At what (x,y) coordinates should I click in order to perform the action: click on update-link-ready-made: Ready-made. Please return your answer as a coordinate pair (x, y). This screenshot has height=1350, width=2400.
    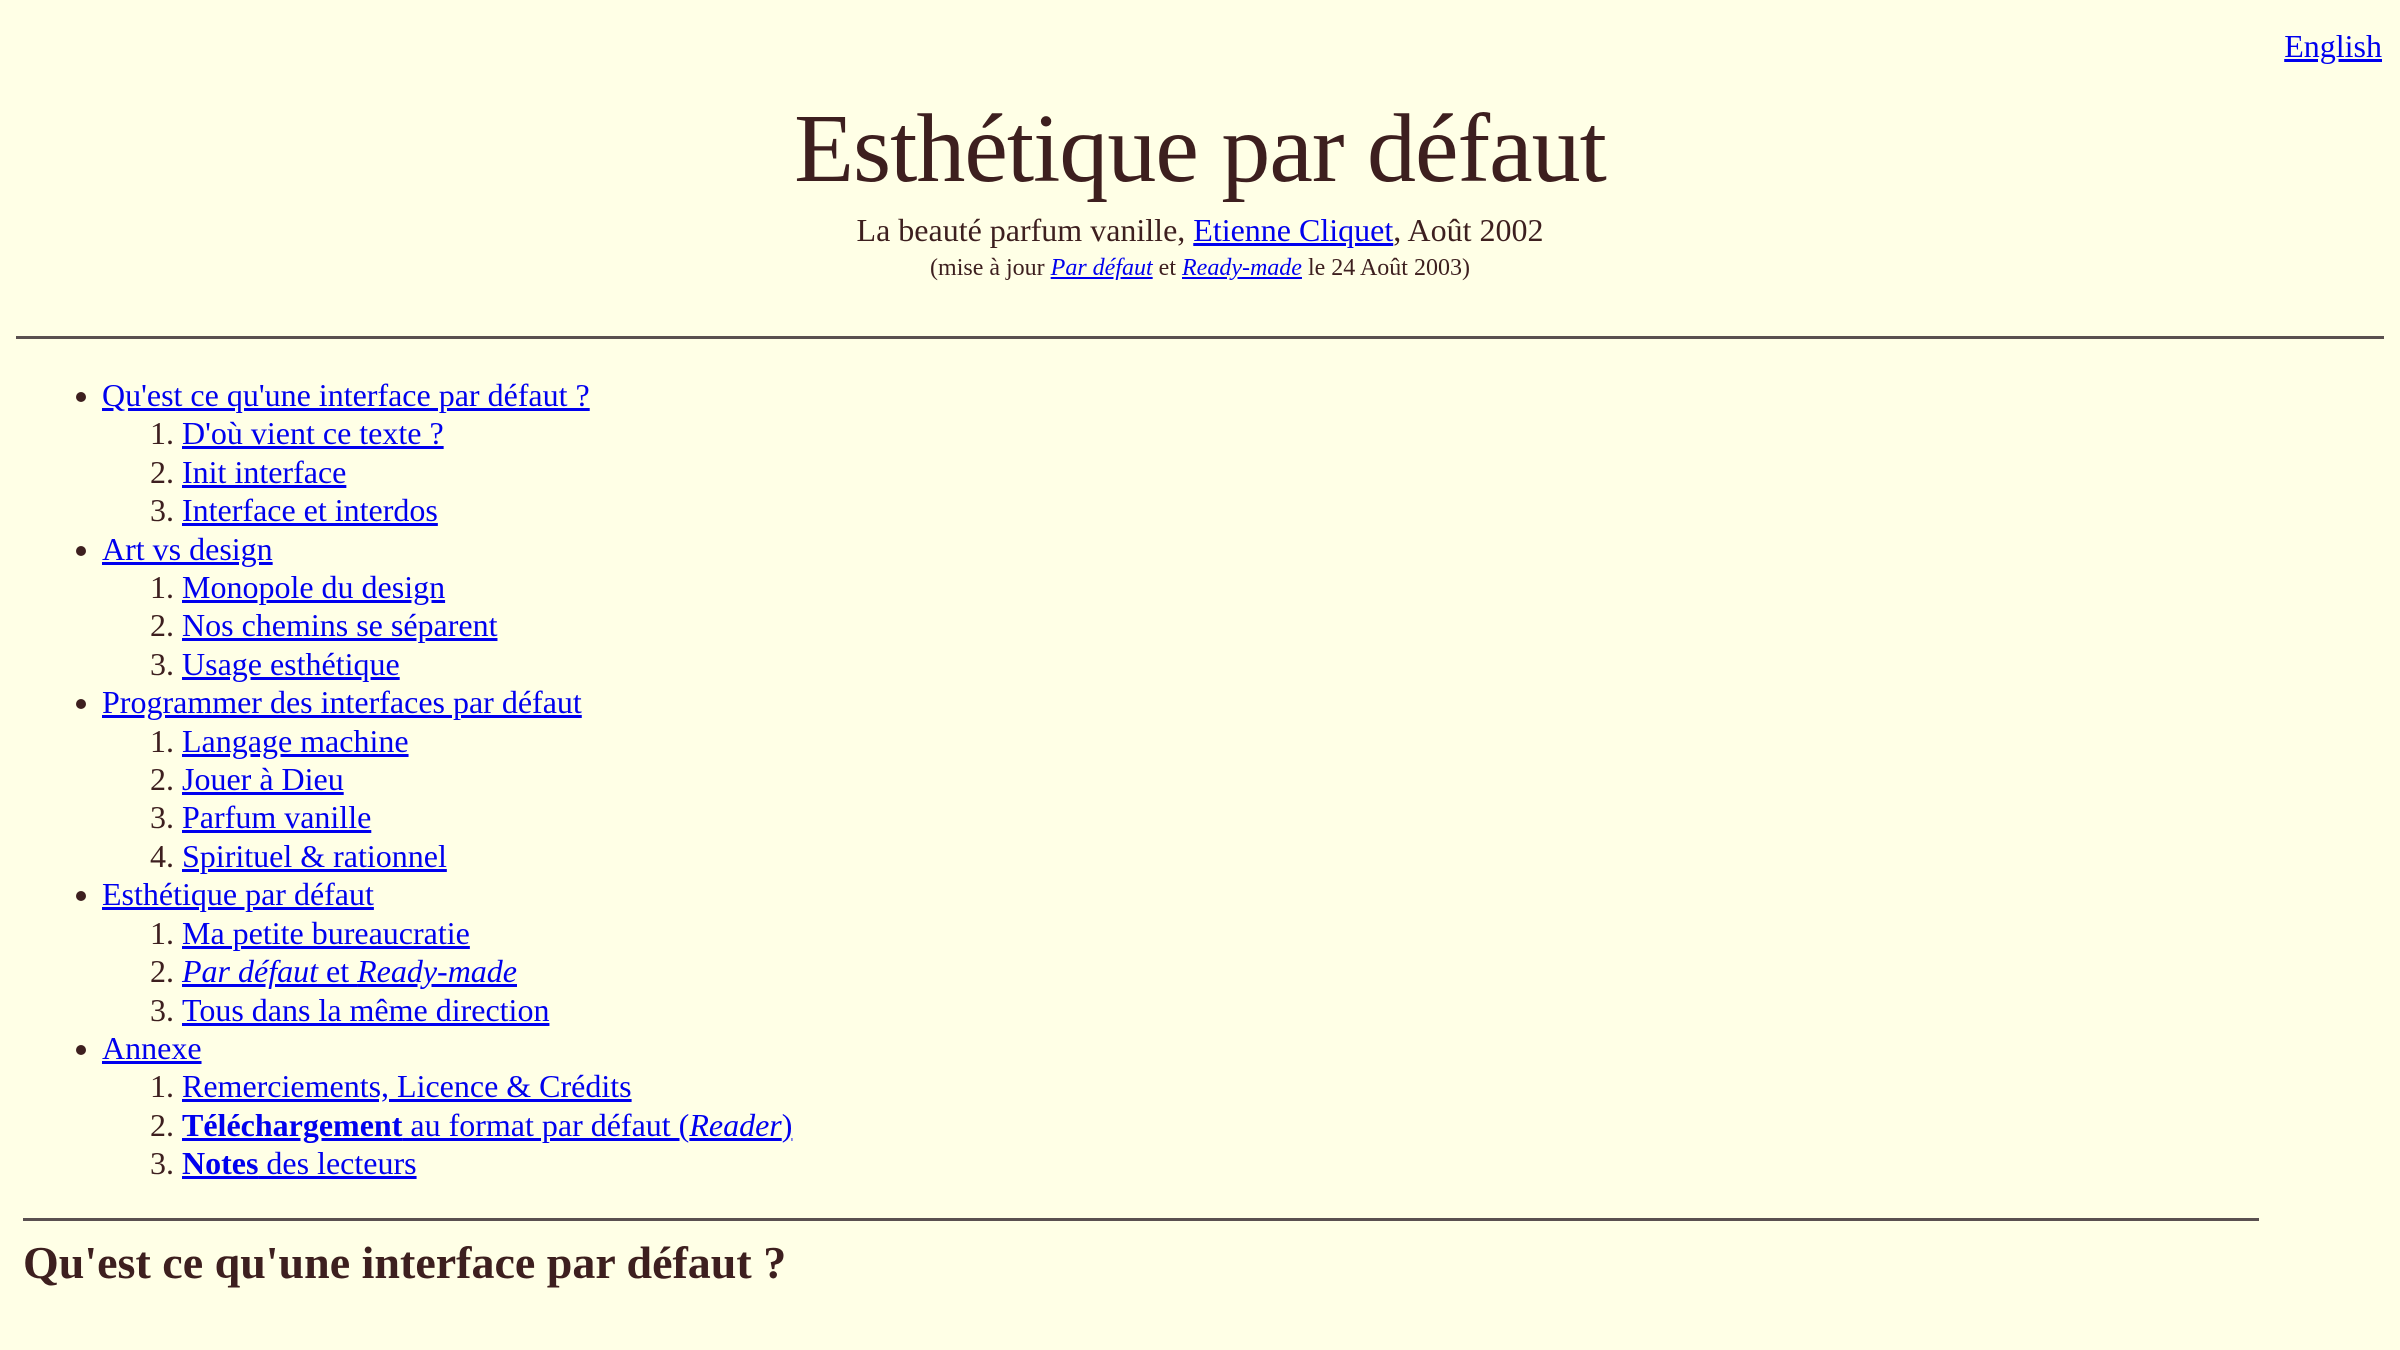
    Looking at the image, I should click on (1242, 268).